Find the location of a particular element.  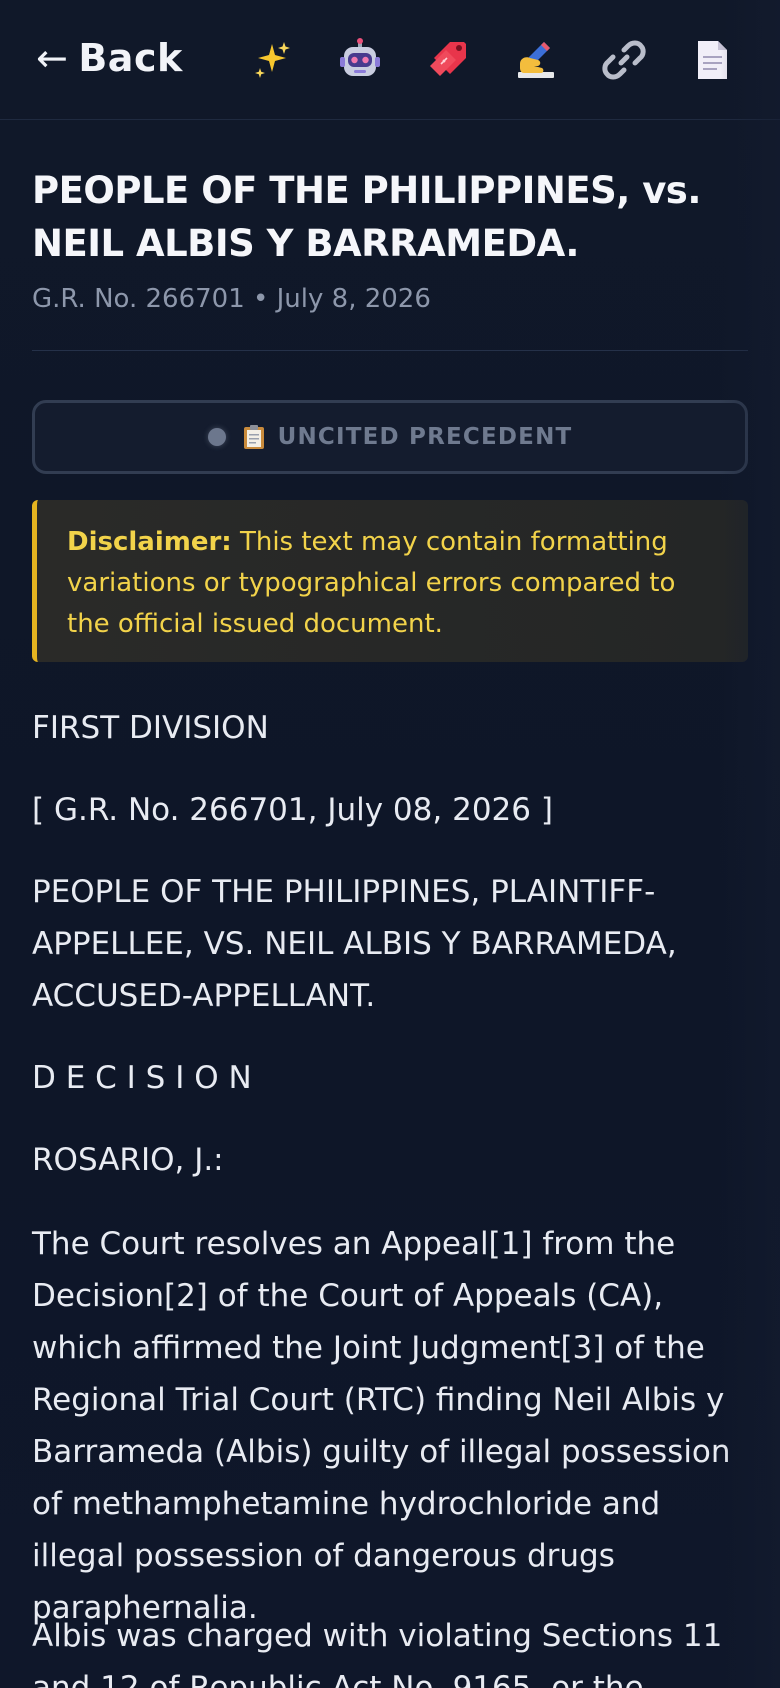

top-navigation-bar: ← Back is located at coordinates (390, 60).